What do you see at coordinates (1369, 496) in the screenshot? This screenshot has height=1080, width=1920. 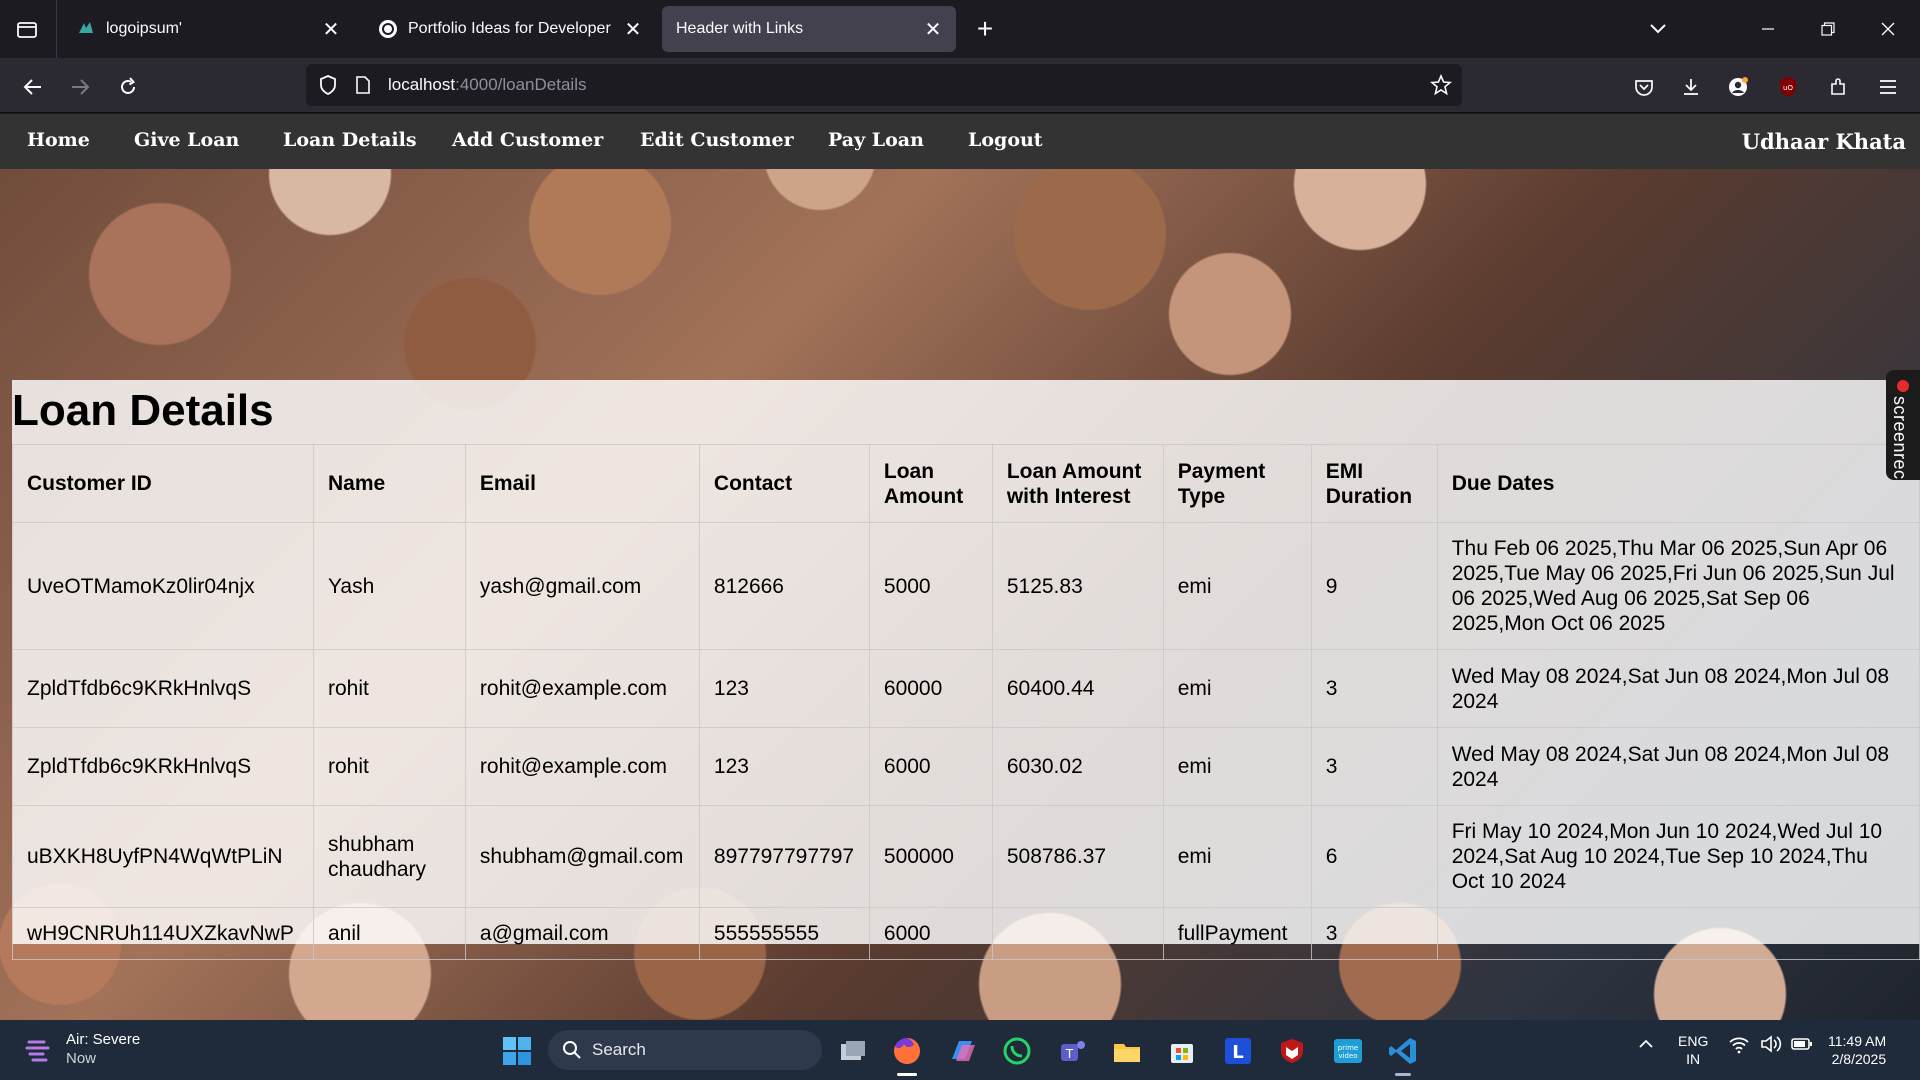 I see `header-line: Duration` at bounding box center [1369, 496].